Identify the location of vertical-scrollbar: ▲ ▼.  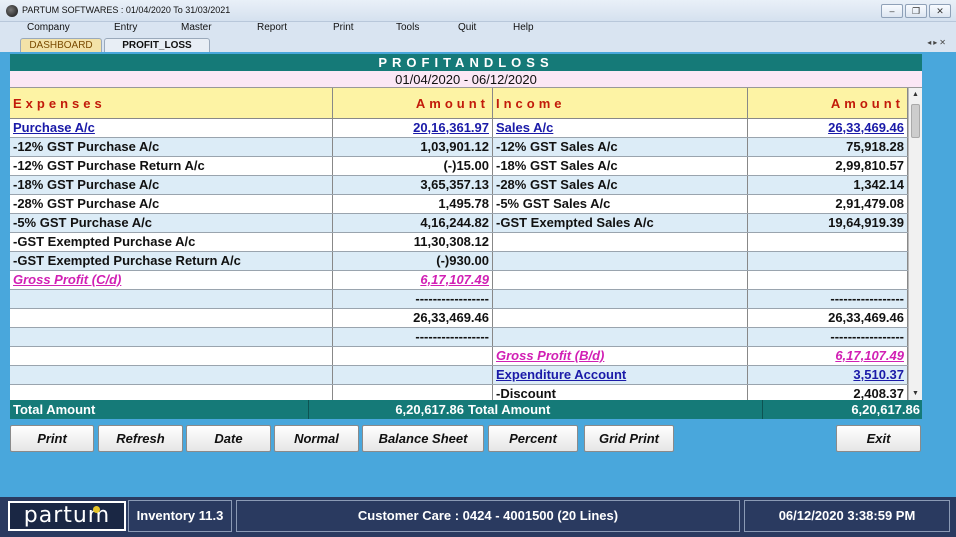
(915, 244).